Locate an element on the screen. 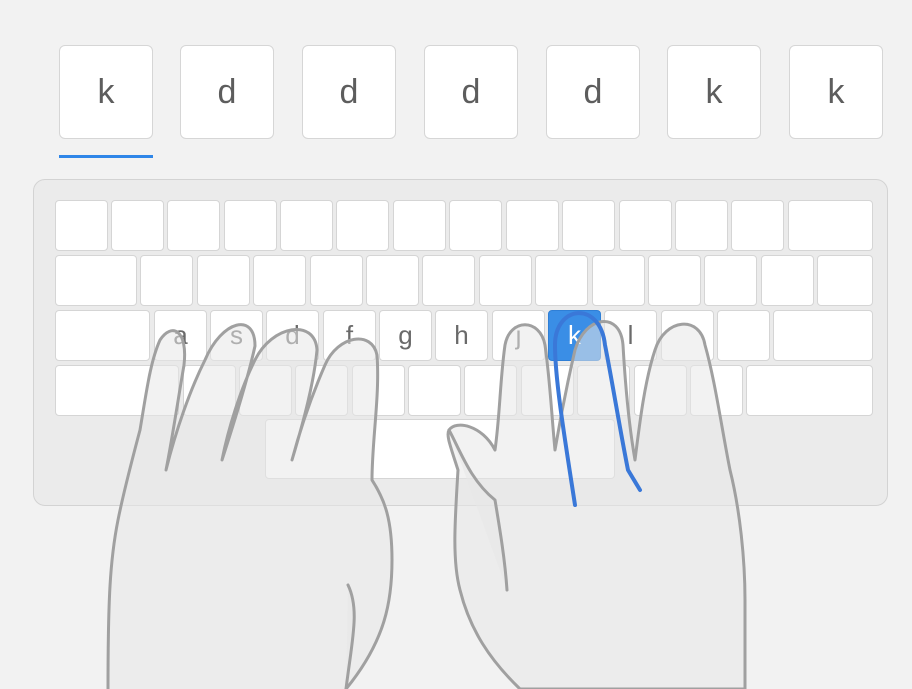 The image size is (912, 689). sequence-tile-3: d is located at coordinates (349, 92).